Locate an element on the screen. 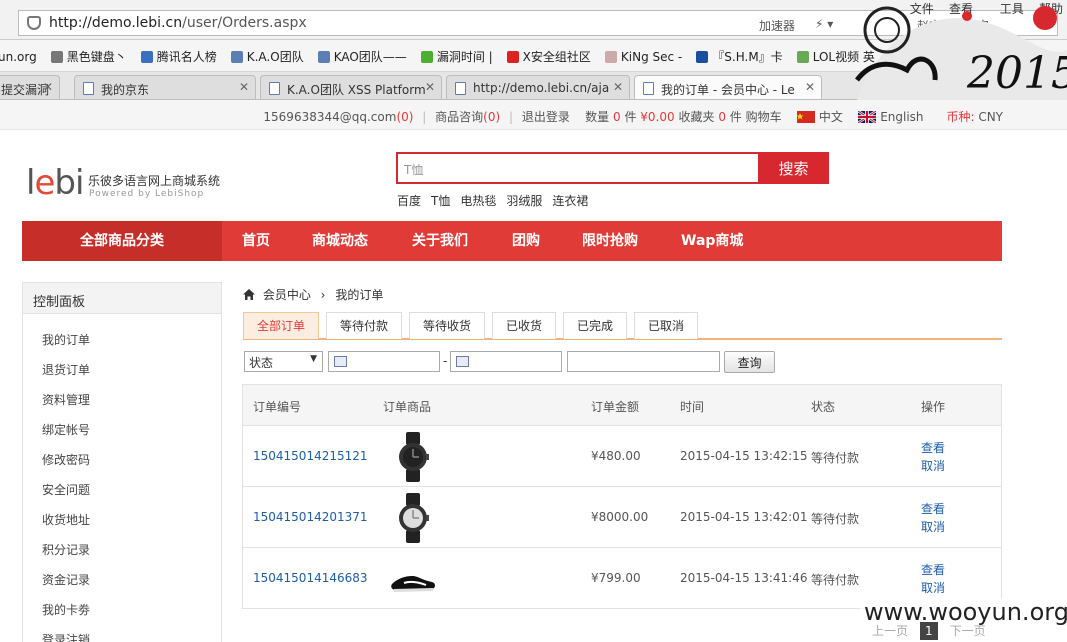  sidebar-item: 我的订单 is located at coordinates (66, 339).